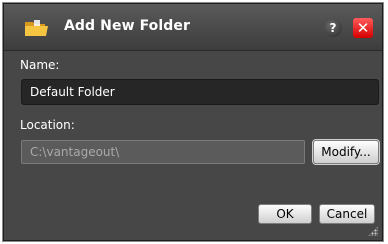 The height and width of the screenshot is (244, 388). What do you see at coordinates (200, 92) in the screenshot?
I see `name-input: Default Folder` at bounding box center [200, 92].